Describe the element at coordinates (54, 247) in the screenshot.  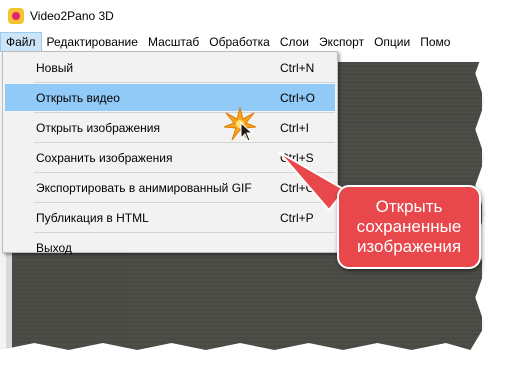
I see `menu-item-label: Выход` at that location.